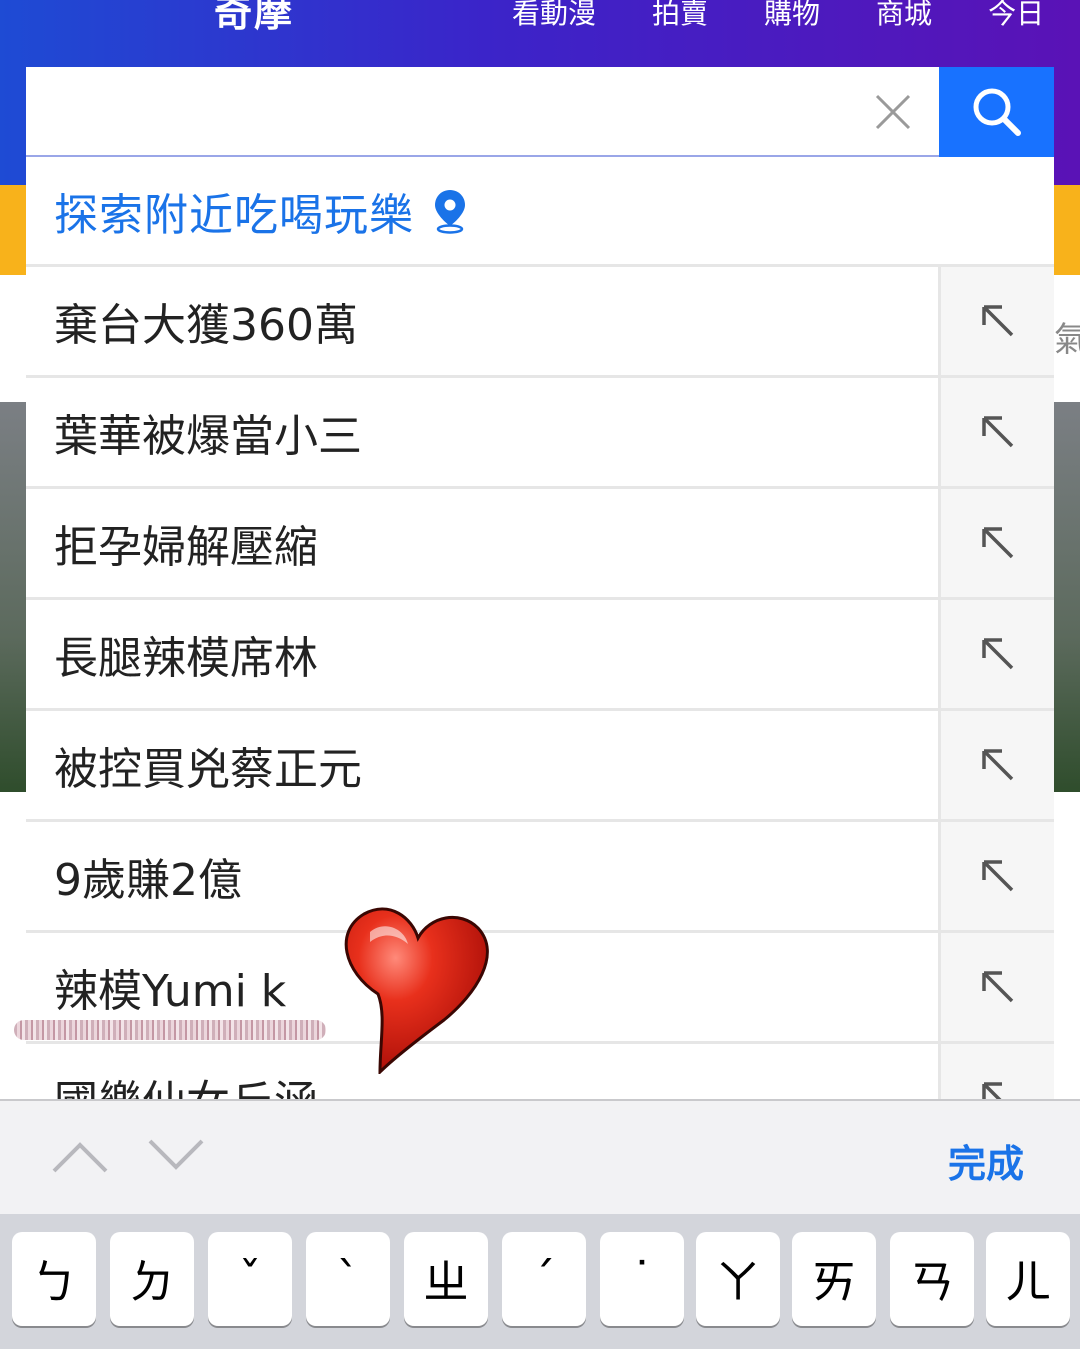  I want to click on search-input, so click(482, 111).